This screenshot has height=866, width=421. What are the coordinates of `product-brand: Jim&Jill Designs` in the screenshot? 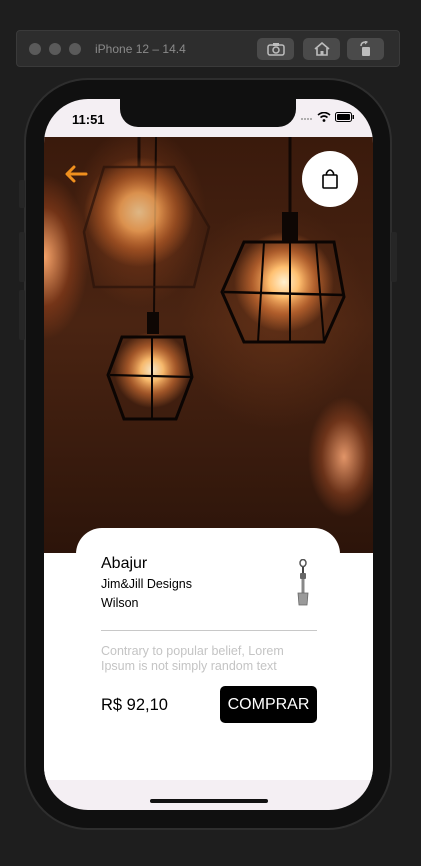 It's located at (146, 584).